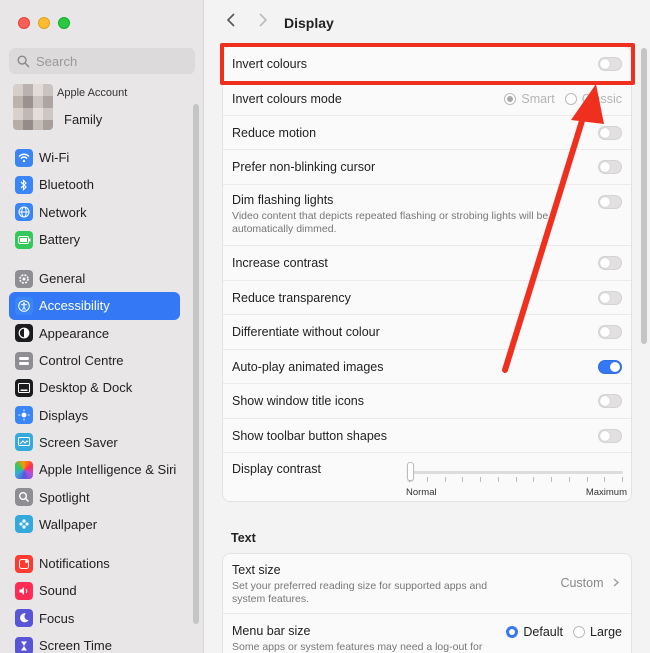 Image resolution: width=650 pixels, height=653 pixels. I want to click on siri-icon, so click(24, 469).